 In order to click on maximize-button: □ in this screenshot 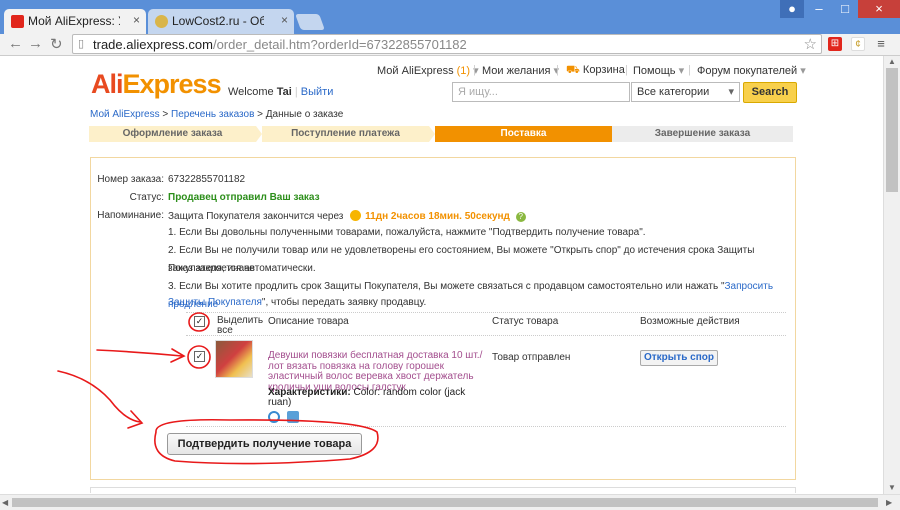, I will do `click(845, 9)`.